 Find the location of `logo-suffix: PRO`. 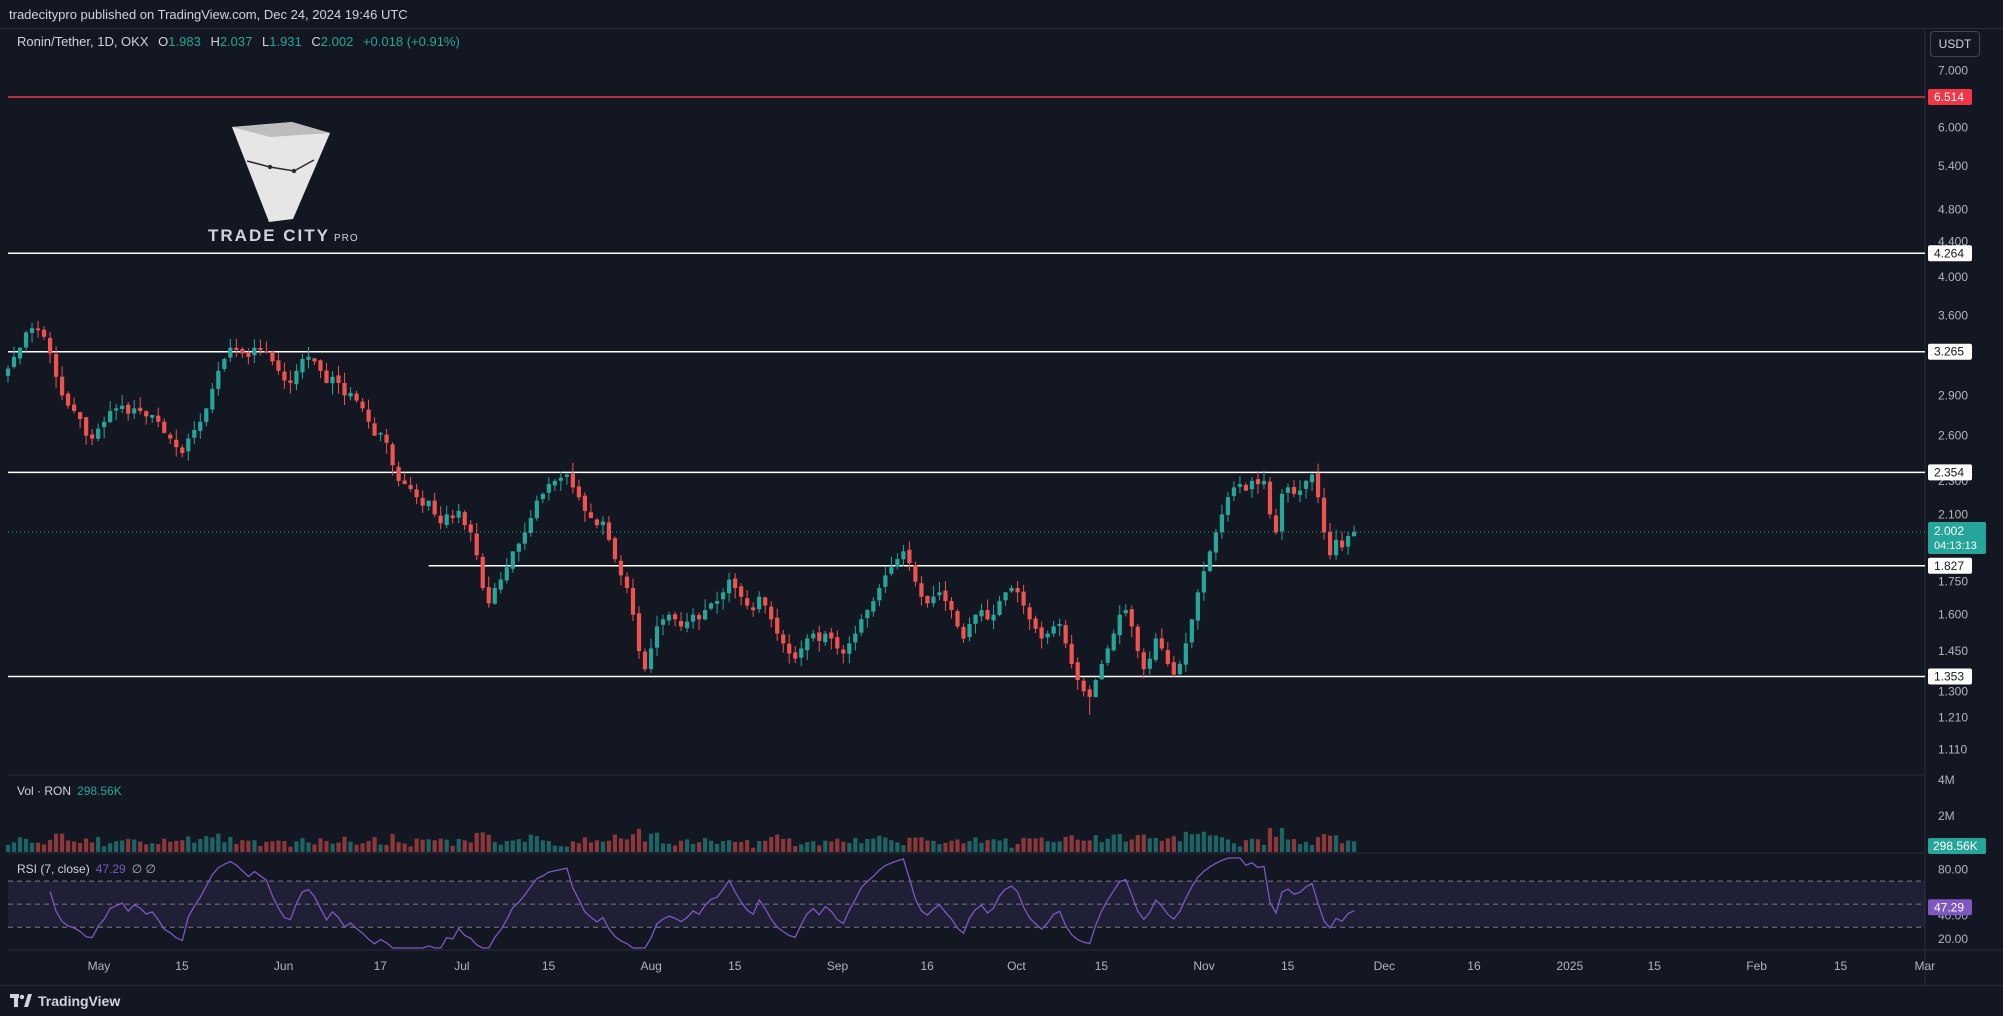

logo-suffix: PRO is located at coordinates (346, 238).